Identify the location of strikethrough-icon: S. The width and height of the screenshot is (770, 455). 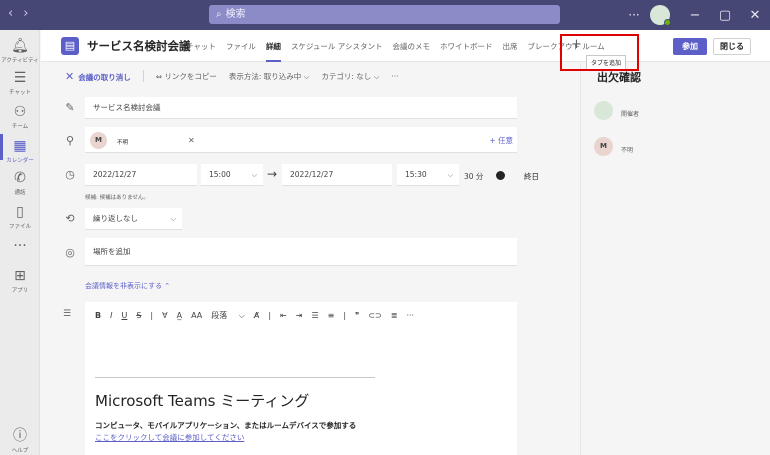
(138, 315).